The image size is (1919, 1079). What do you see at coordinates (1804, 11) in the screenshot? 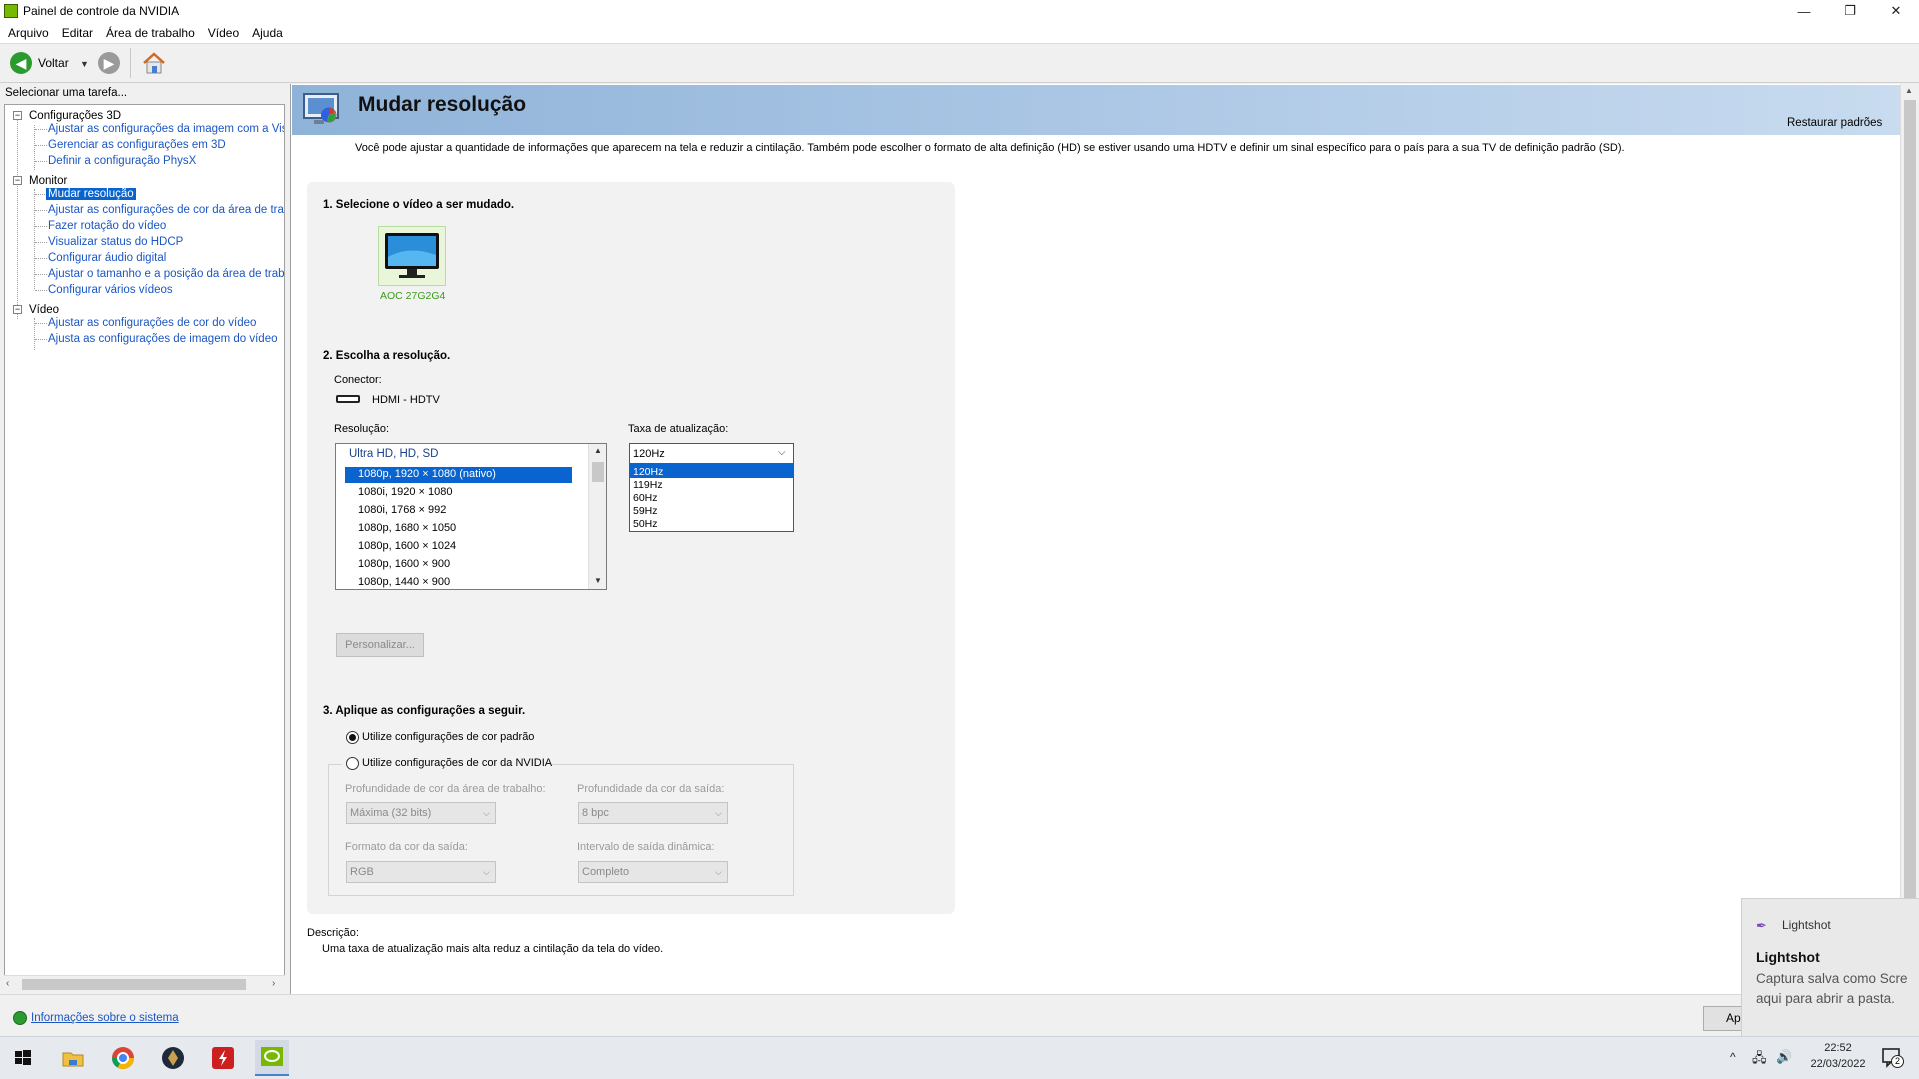
I see `minimize-button: —` at bounding box center [1804, 11].